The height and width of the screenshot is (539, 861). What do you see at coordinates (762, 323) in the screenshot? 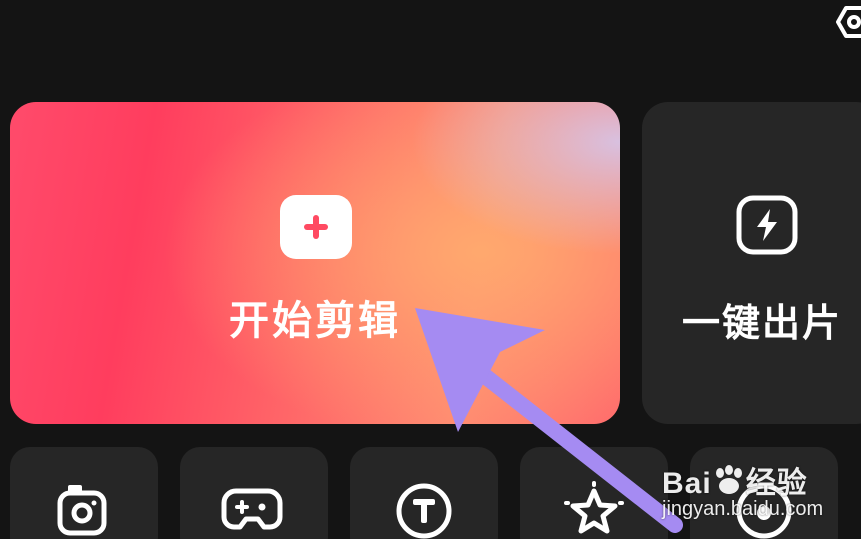
I see `one-click-video-label: 一键出片` at bounding box center [762, 323].